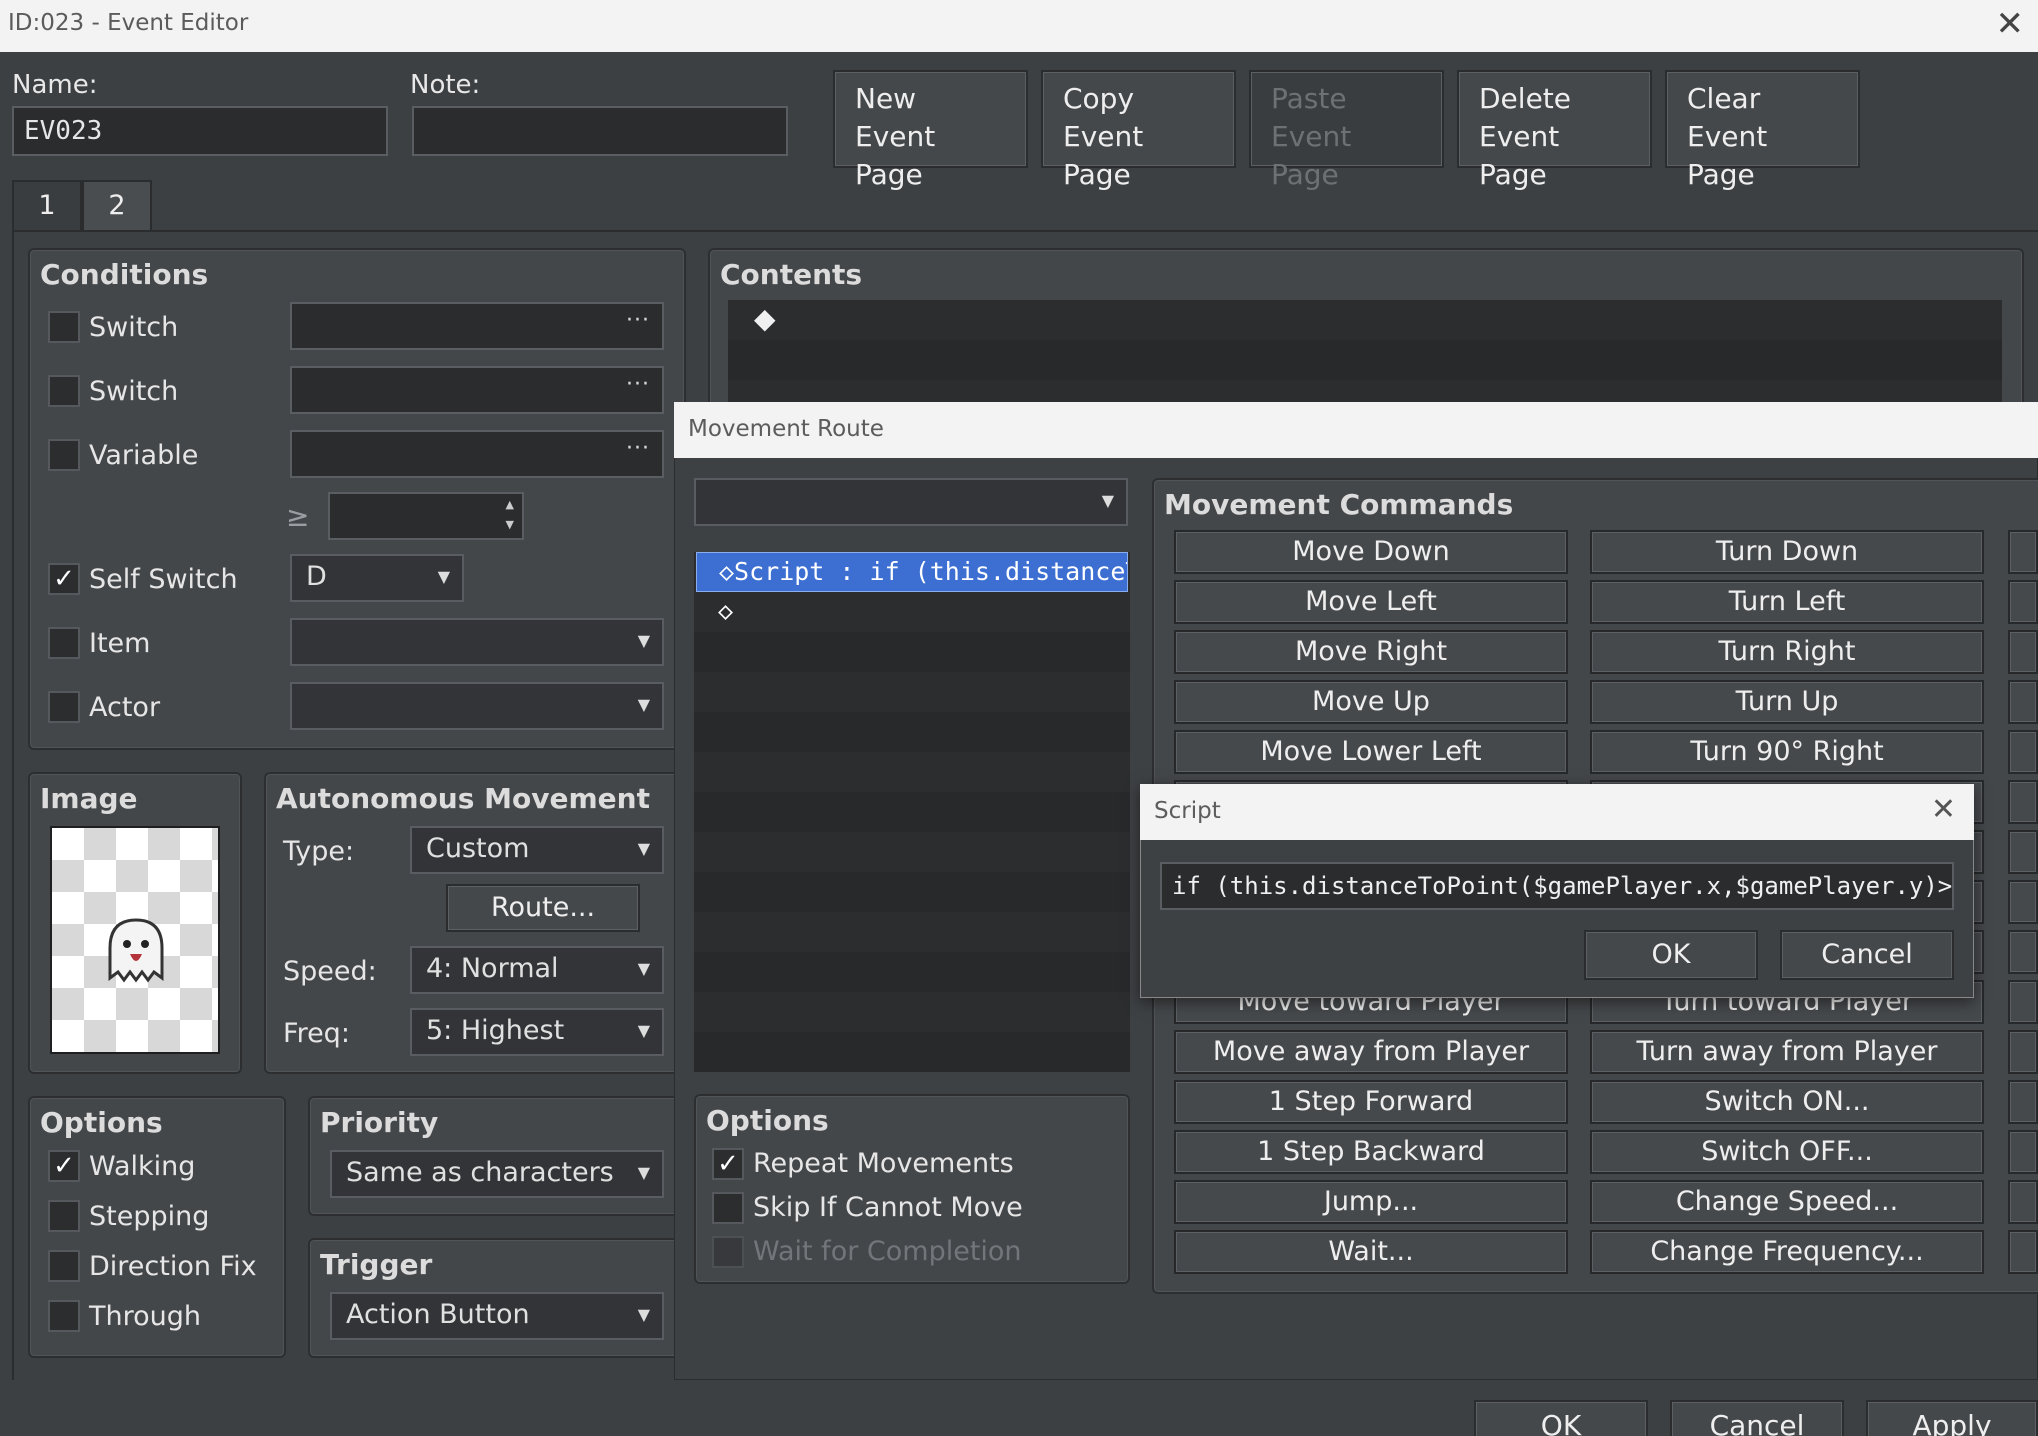 The image size is (2038, 1436). Describe the element at coordinates (477, 454) in the screenshot. I see `variable-selector: ···` at that location.